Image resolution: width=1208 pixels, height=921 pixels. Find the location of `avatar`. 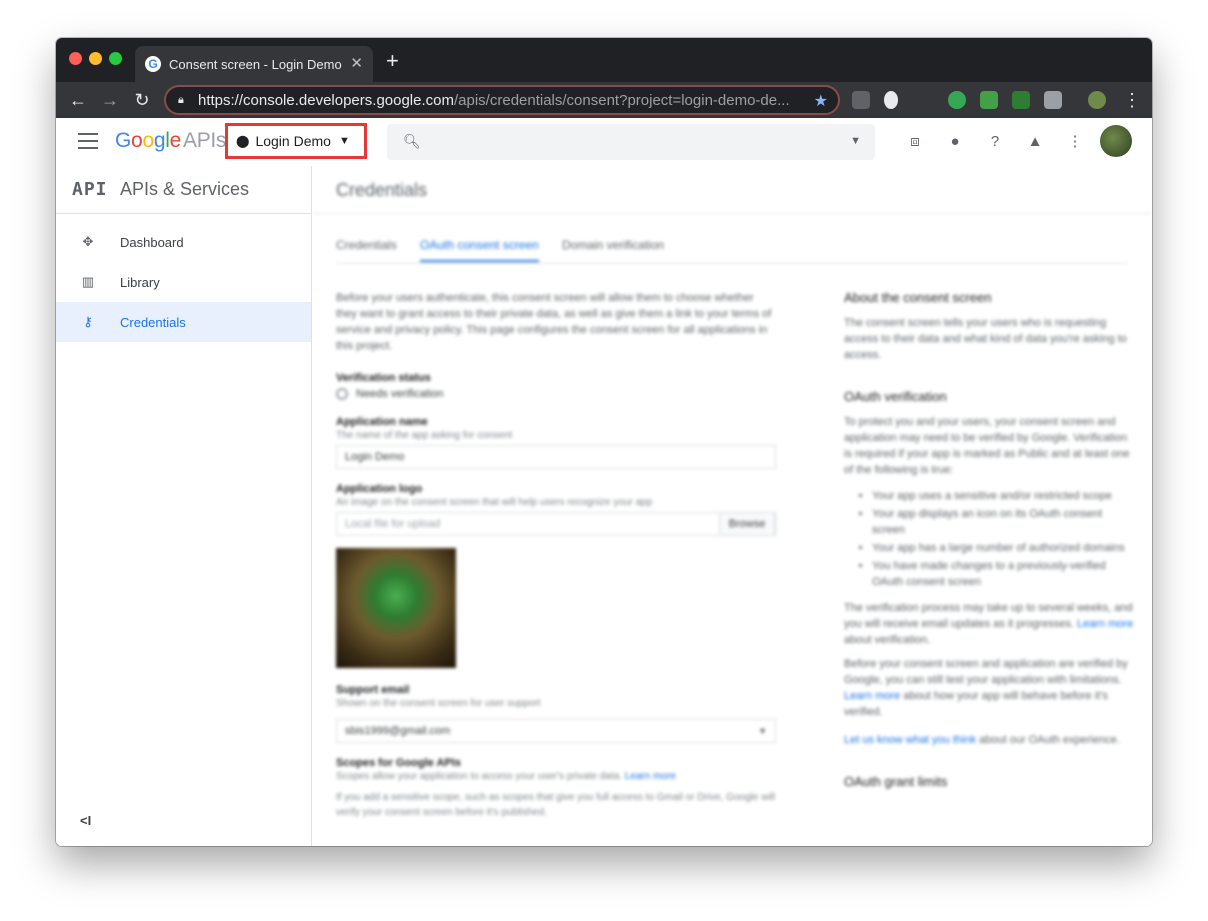

avatar is located at coordinates (1116, 141).